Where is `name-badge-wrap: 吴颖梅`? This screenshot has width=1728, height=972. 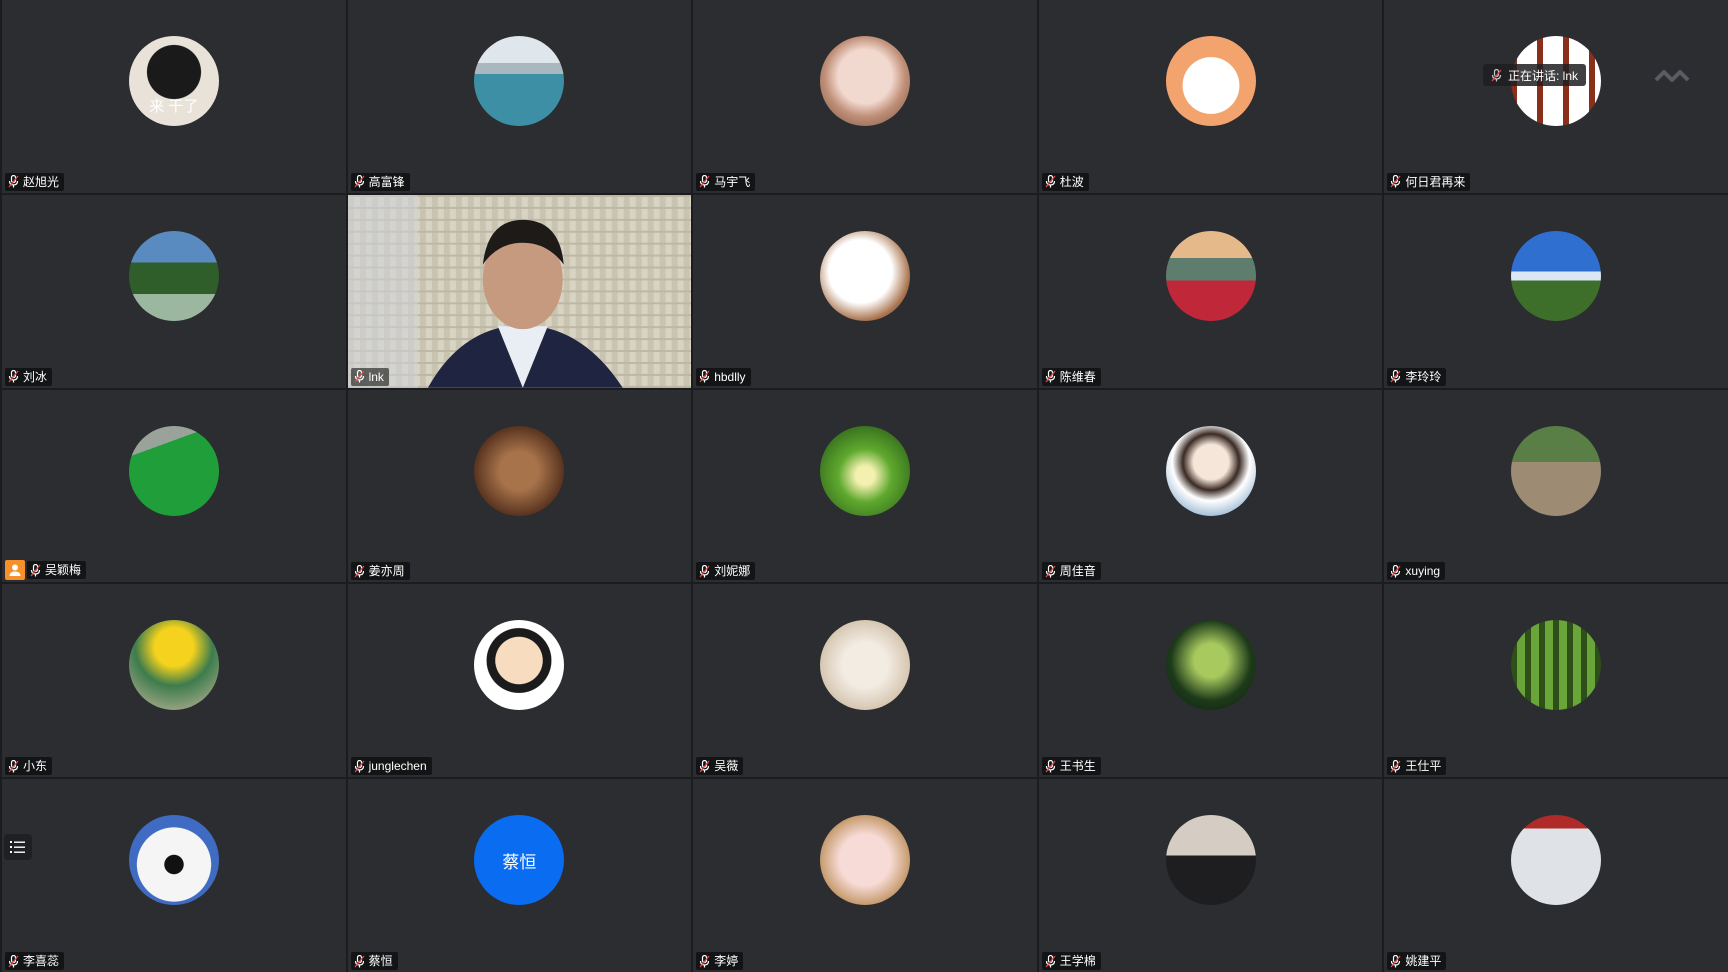
name-badge-wrap: 吴颖梅 is located at coordinates (46, 570).